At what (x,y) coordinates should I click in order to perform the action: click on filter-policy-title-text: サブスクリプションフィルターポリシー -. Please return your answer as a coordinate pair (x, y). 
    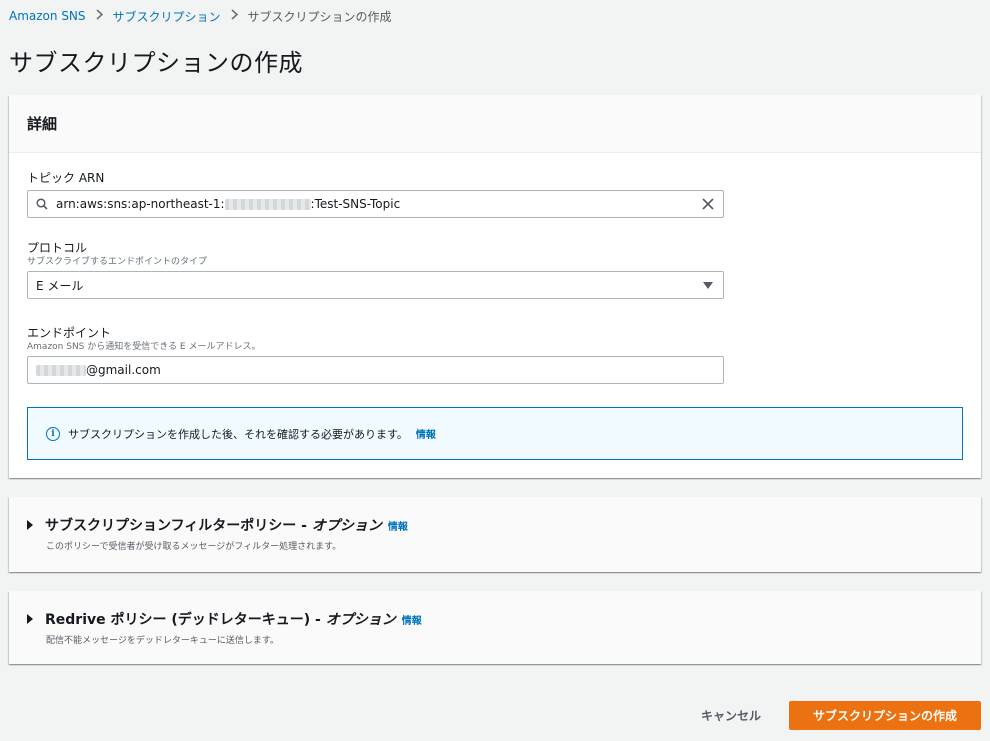
    Looking at the image, I should click on (178, 526).